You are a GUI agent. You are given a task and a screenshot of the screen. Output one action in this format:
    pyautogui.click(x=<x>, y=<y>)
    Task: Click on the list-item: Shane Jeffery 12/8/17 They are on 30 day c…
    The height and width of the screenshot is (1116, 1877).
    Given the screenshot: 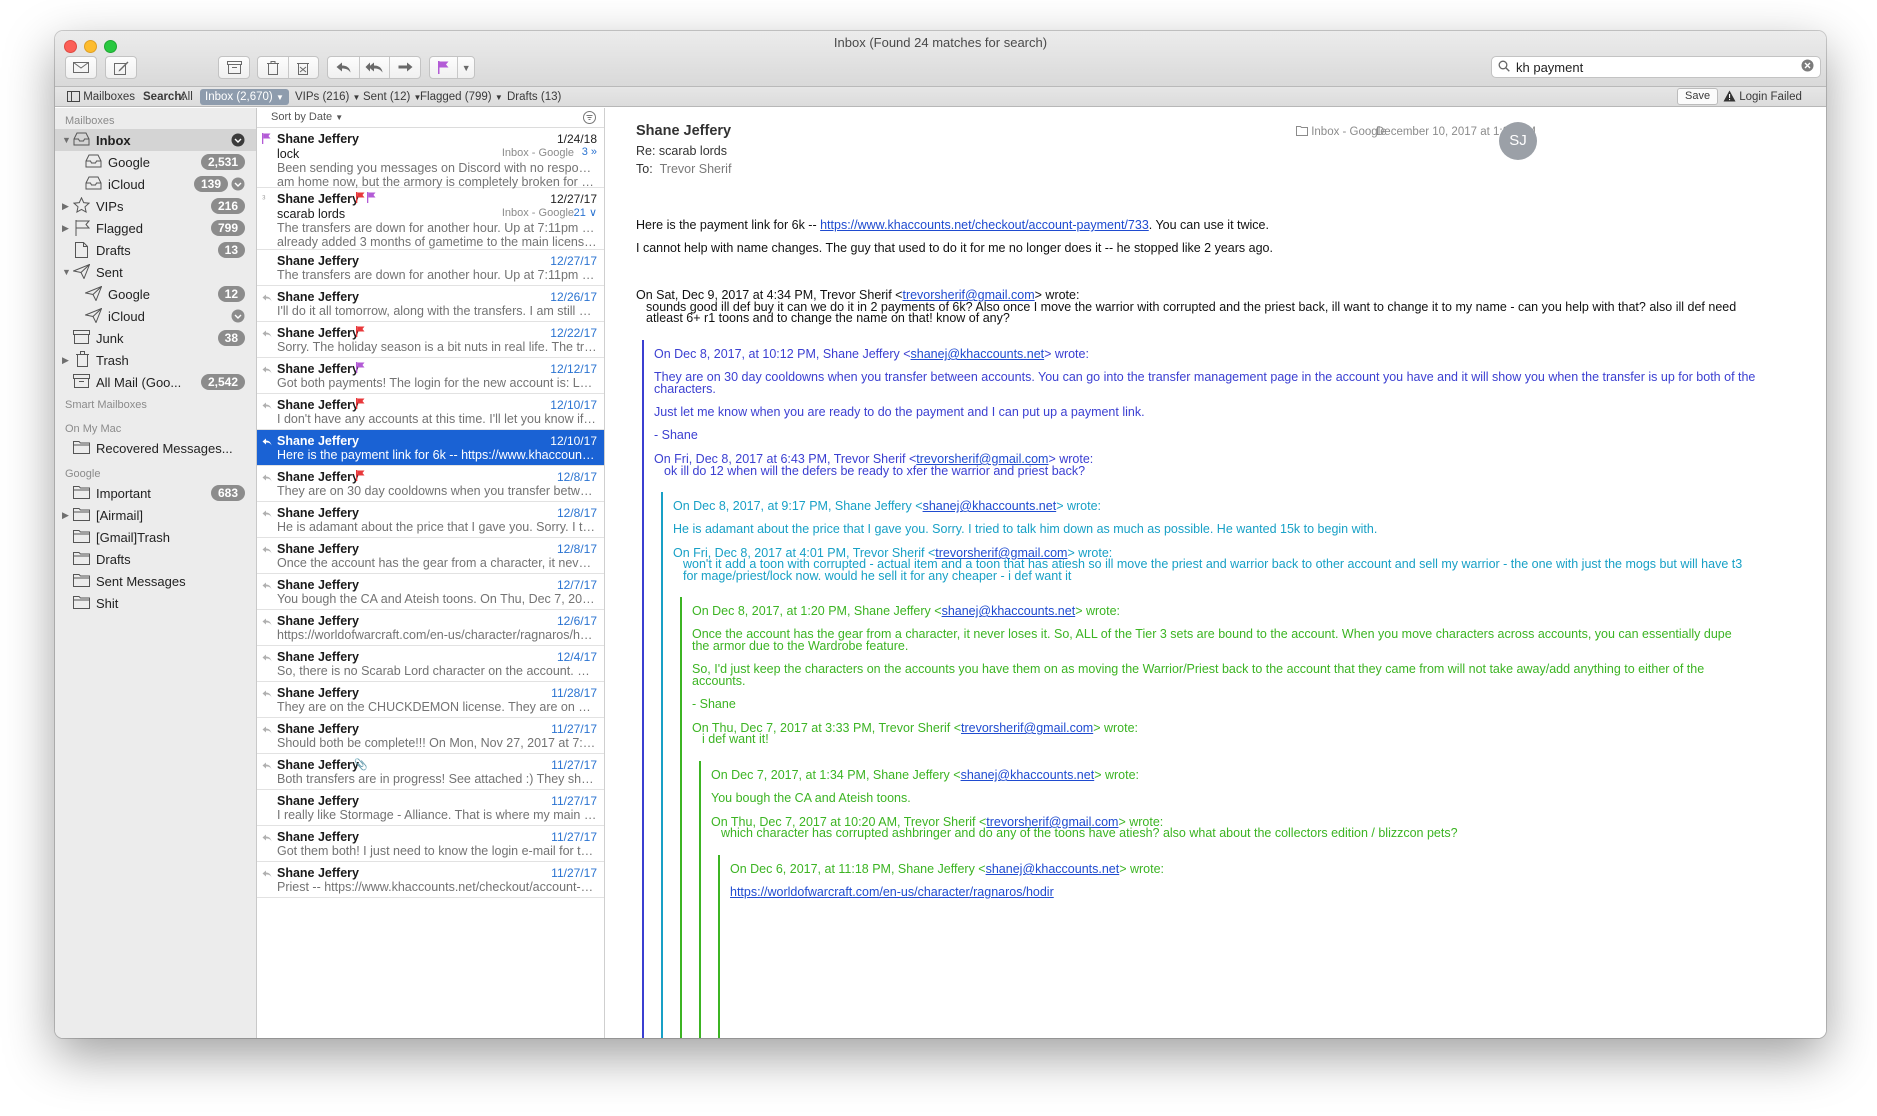 What is the action you would take?
    pyautogui.click(x=430, y=484)
    